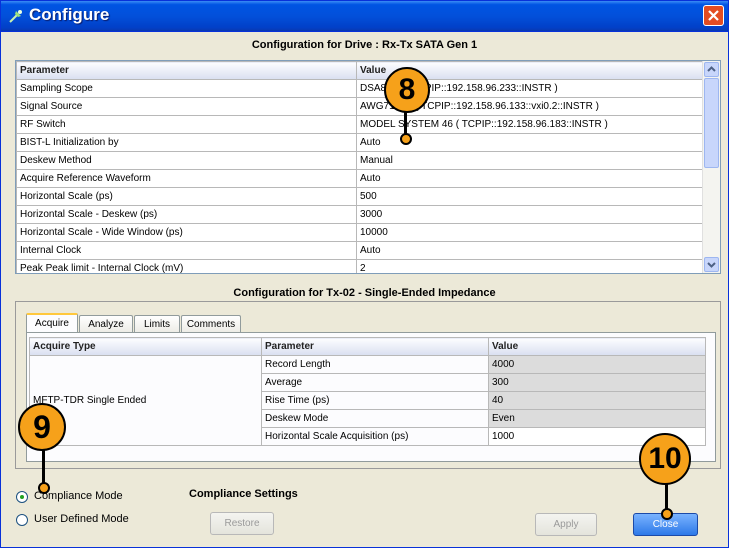 The height and width of the screenshot is (550, 731). What do you see at coordinates (186, 214) in the screenshot?
I see `parameter-cell: Horizontal Scale - Deskew (ps)` at bounding box center [186, 214].